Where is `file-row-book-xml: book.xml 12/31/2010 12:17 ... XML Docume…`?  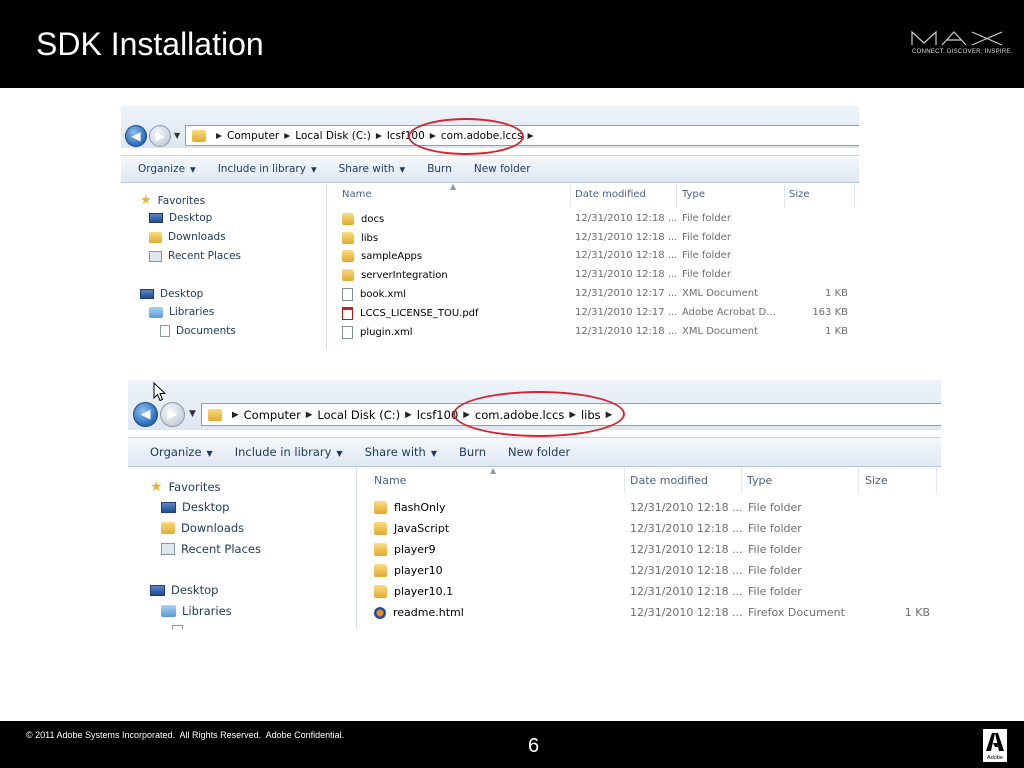
file-row-book-xml: book.xml 12/31/2010 12:17 ... XML Docume… is located at coordinates (593, 297).